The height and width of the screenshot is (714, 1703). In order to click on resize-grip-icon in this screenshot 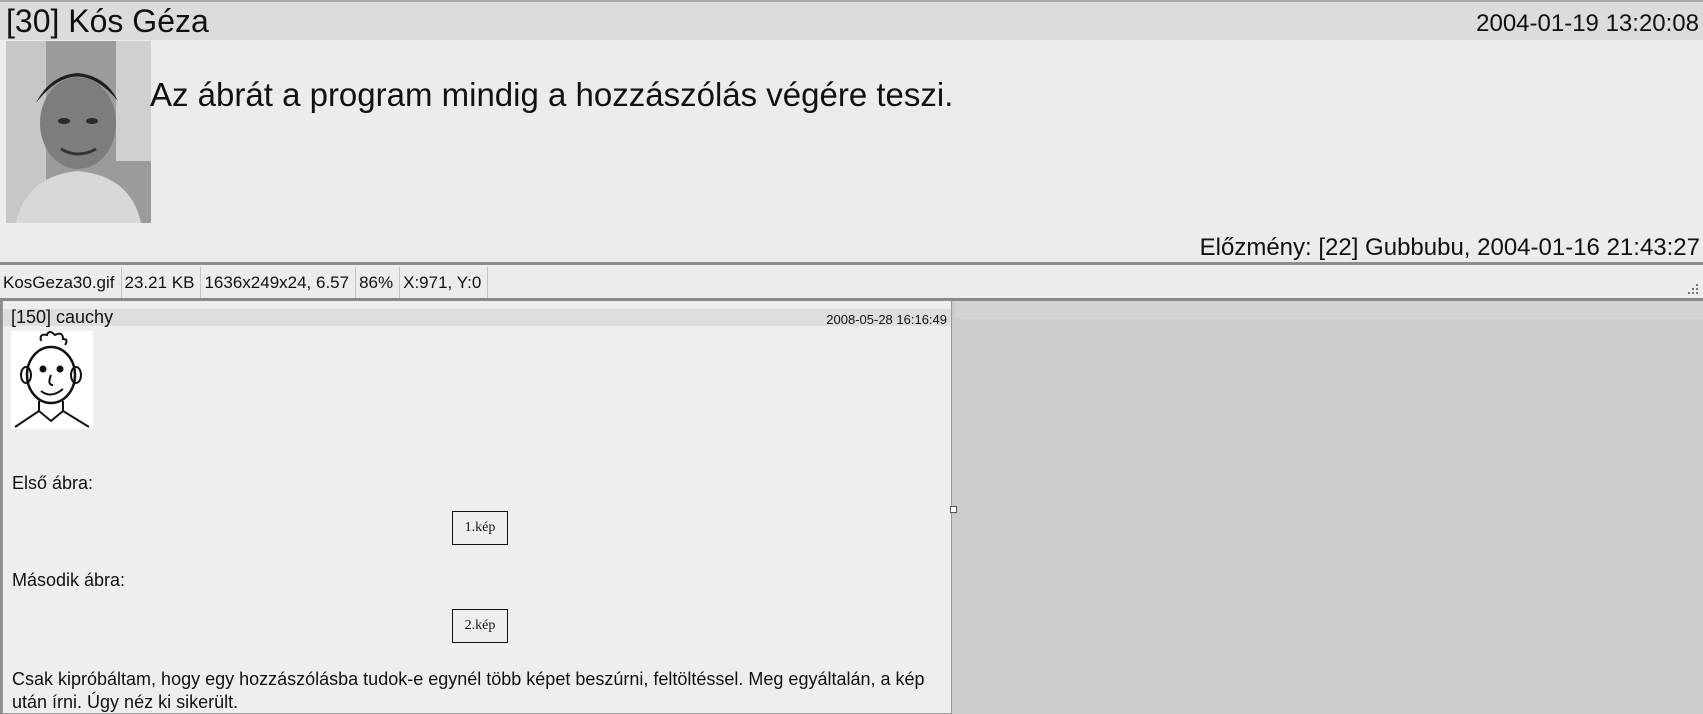, I will do `click(1692, 289)`.